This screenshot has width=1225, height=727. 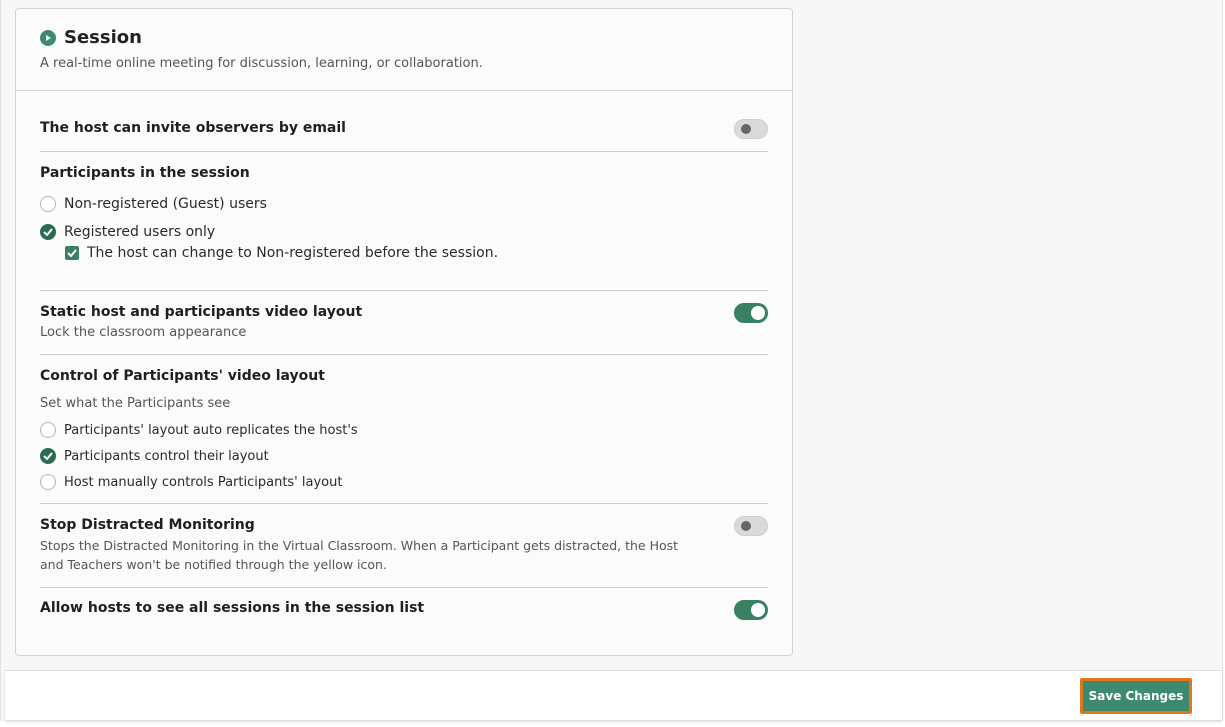 I want to click on radio-option-participants-control: Participants control their layout, so click(x=154, y=456).